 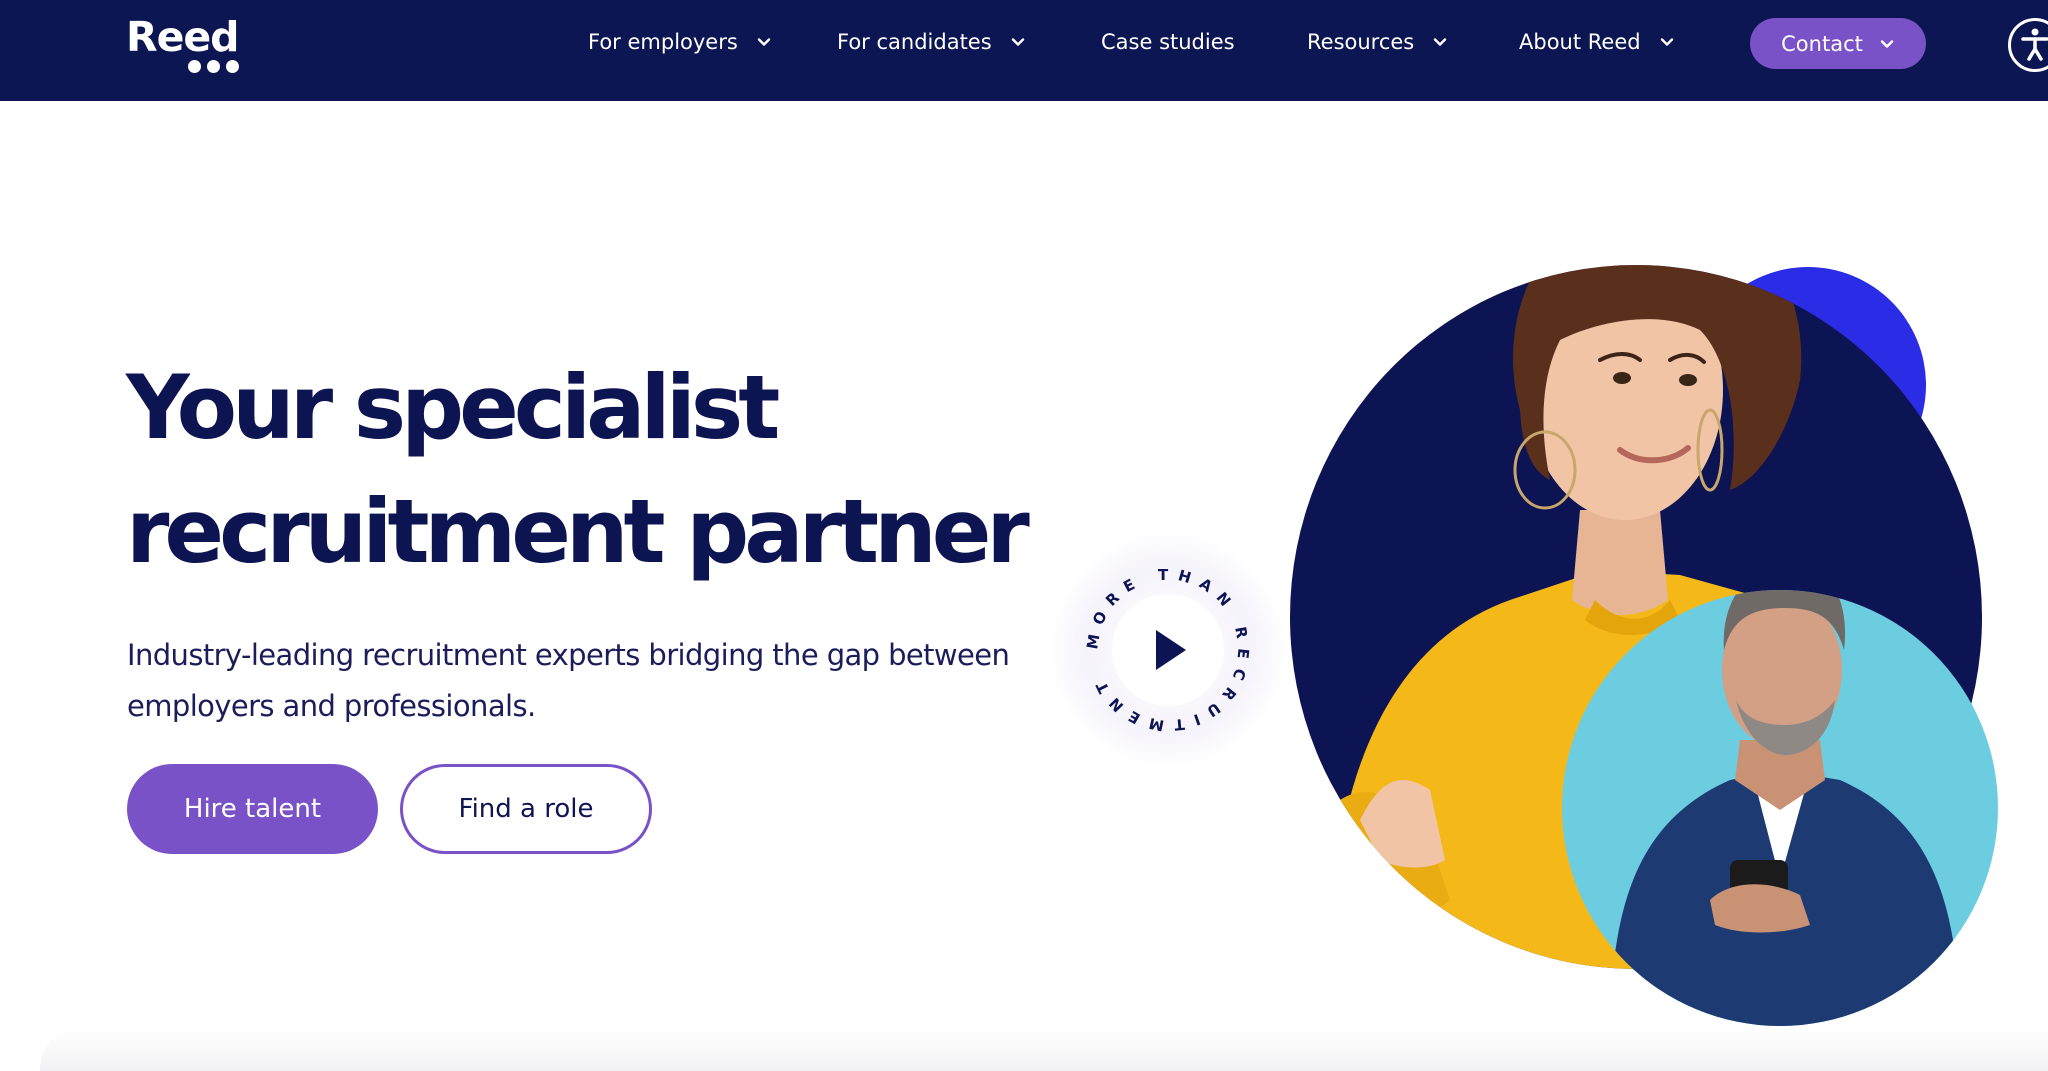 I want to click on nav-label: For candidates, so click(x=914, y=42).